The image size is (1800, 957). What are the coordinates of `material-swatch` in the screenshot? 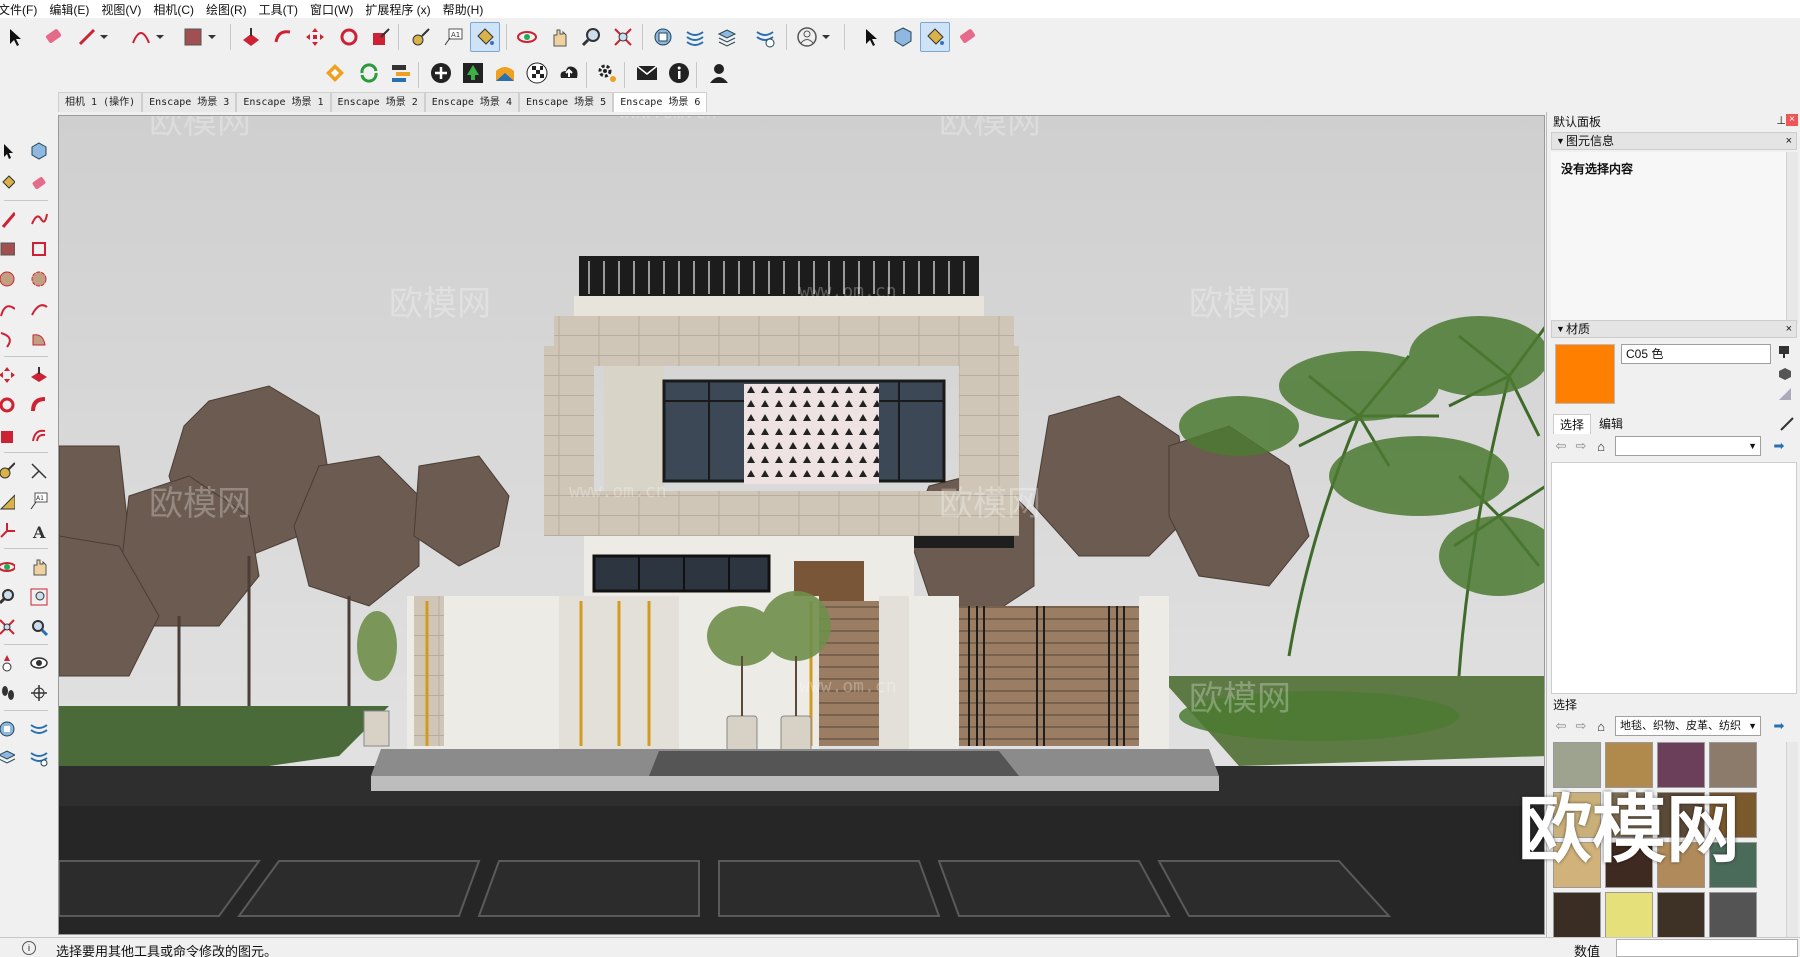 It's located at (1629, 915).